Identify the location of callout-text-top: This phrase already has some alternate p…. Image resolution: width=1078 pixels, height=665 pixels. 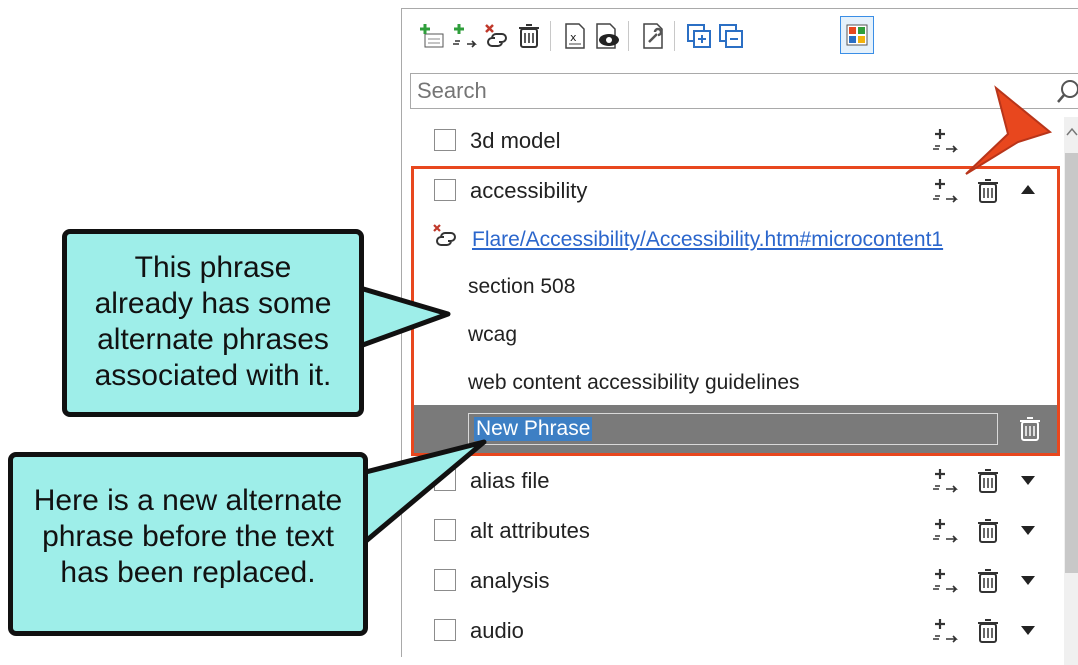
(213, 321).